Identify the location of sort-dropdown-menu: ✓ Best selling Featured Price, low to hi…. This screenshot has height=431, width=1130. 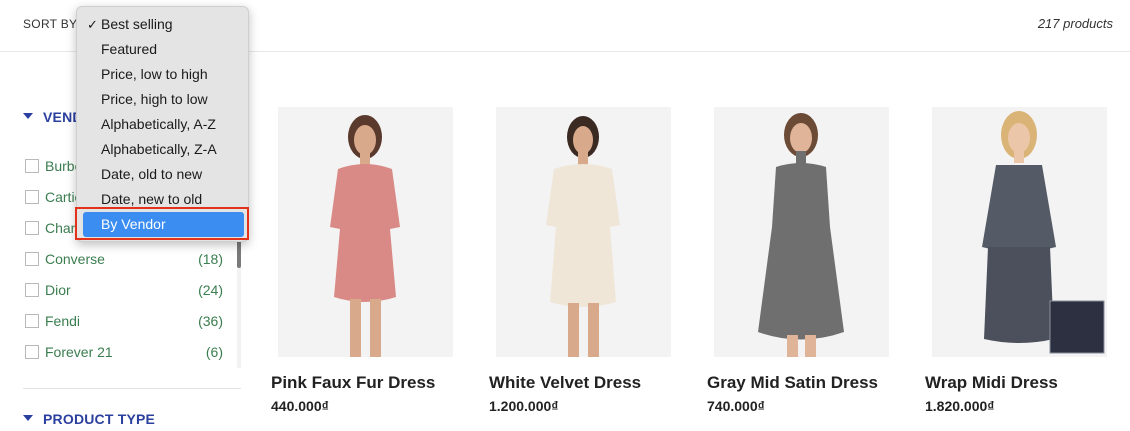
(162, 124).